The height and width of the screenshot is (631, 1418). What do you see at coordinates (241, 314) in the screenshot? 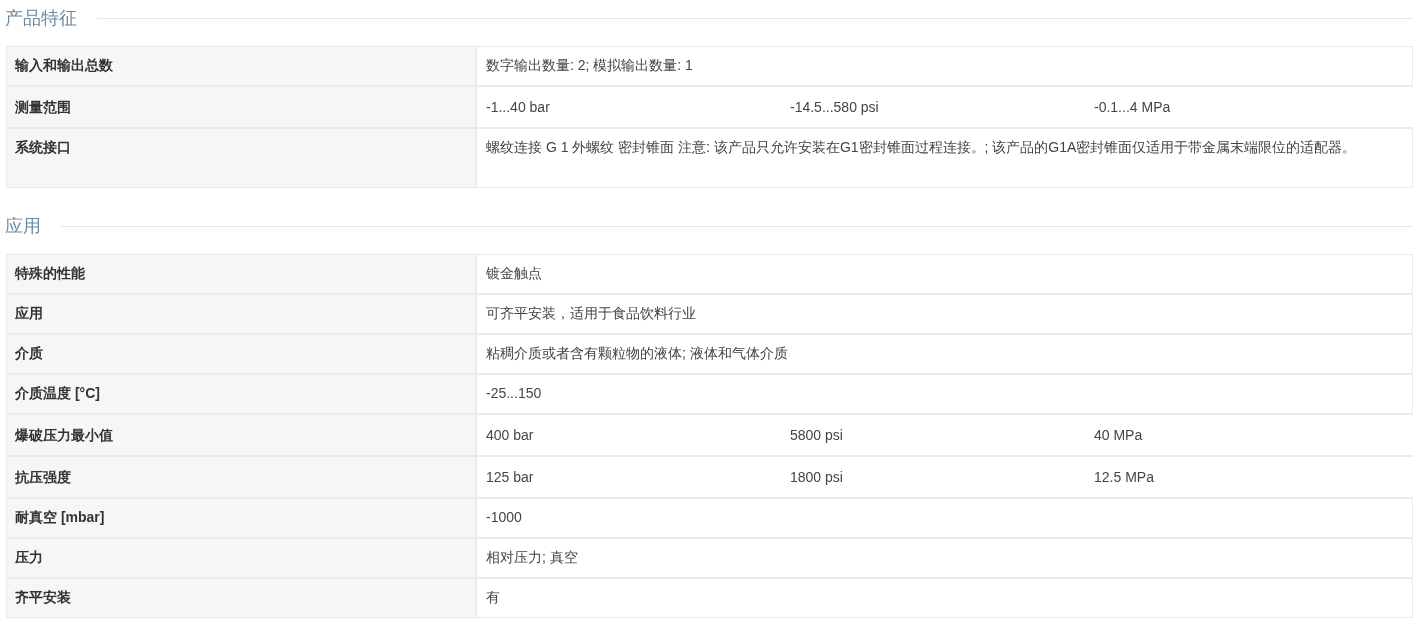
I see `spec-label-cell: 应用` at bounding box center [241, 314].